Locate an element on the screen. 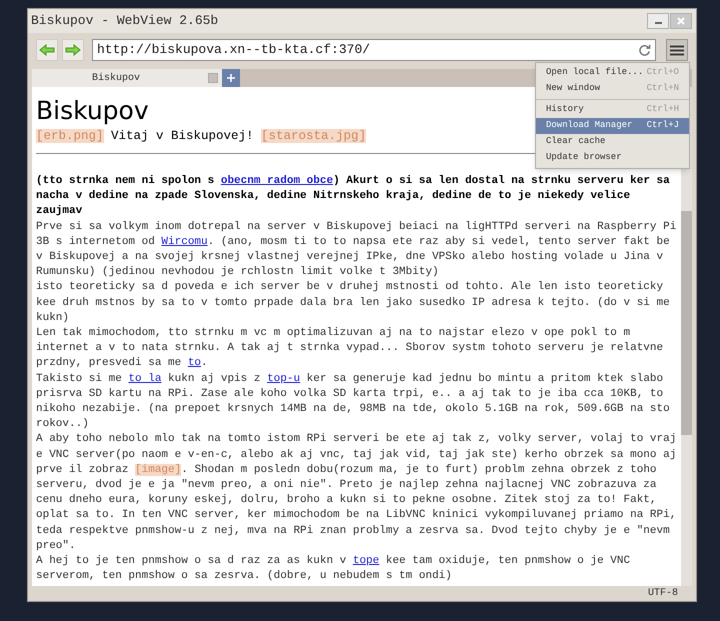 The width and height of the screenshot is (720, 621). tab: Biskupov is located at coordinates (127, 78).